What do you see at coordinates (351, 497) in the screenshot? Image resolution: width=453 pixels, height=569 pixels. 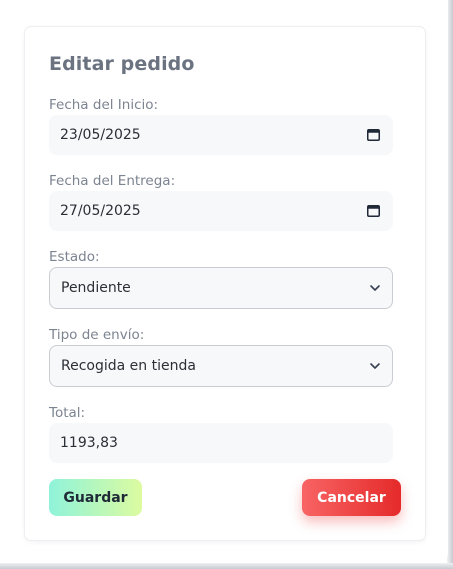 I see `cancel-button: Cancelar` at bounding box center [351, 497].